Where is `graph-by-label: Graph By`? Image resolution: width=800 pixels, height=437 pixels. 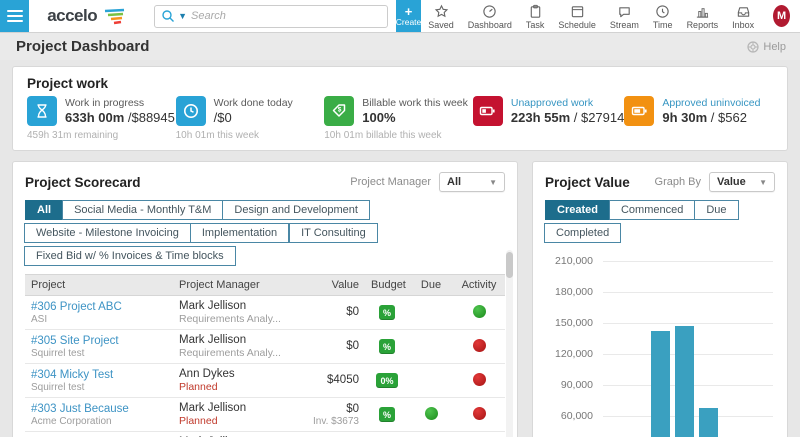 graph-by-label: Graph By is located at coordinates (677, 182).